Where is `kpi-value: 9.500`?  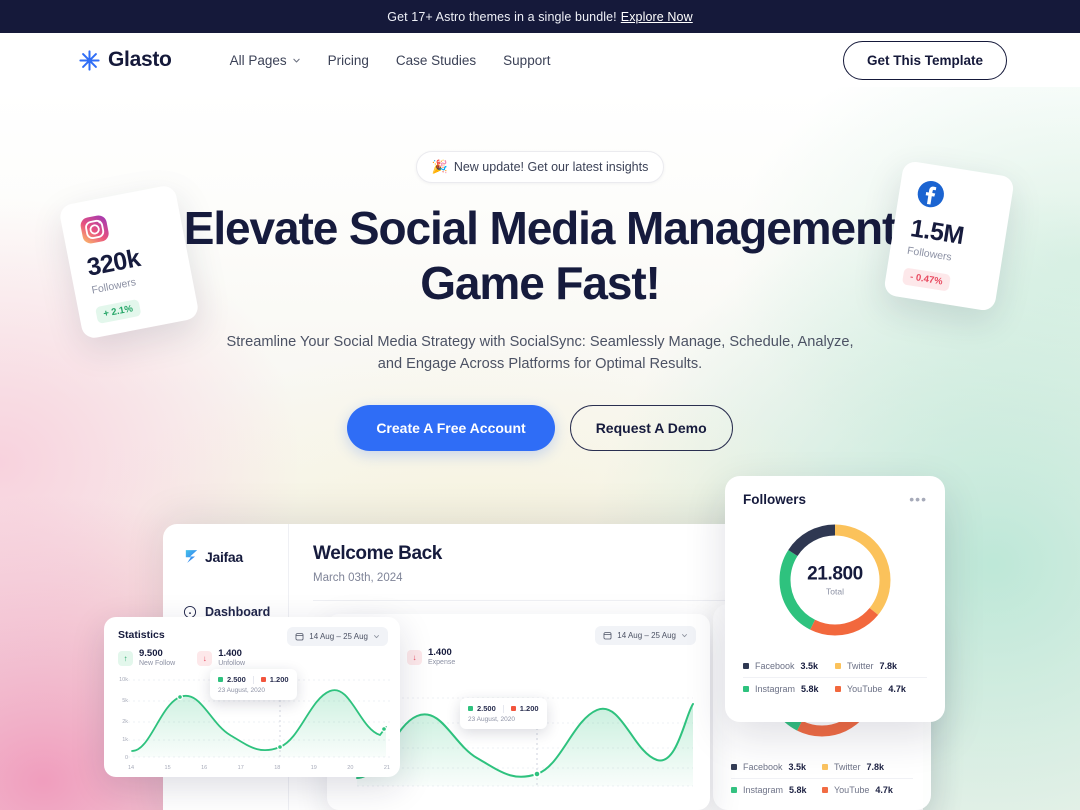 kpi-value: 9.500 is located at coordinates (151, 653).